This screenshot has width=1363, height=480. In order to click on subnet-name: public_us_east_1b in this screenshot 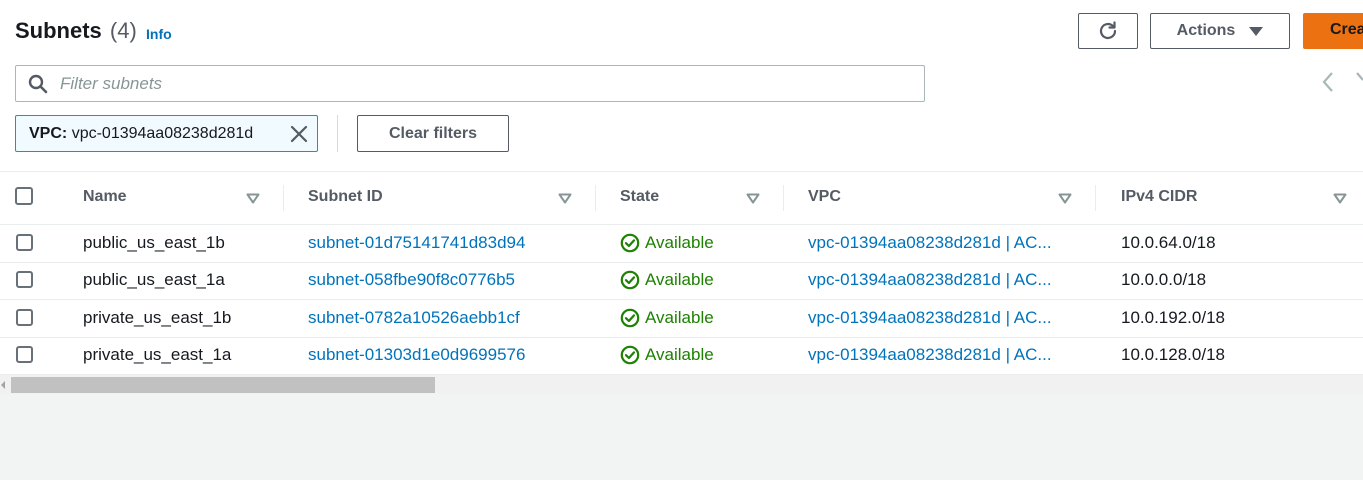, I will do `click(154, 242)`.